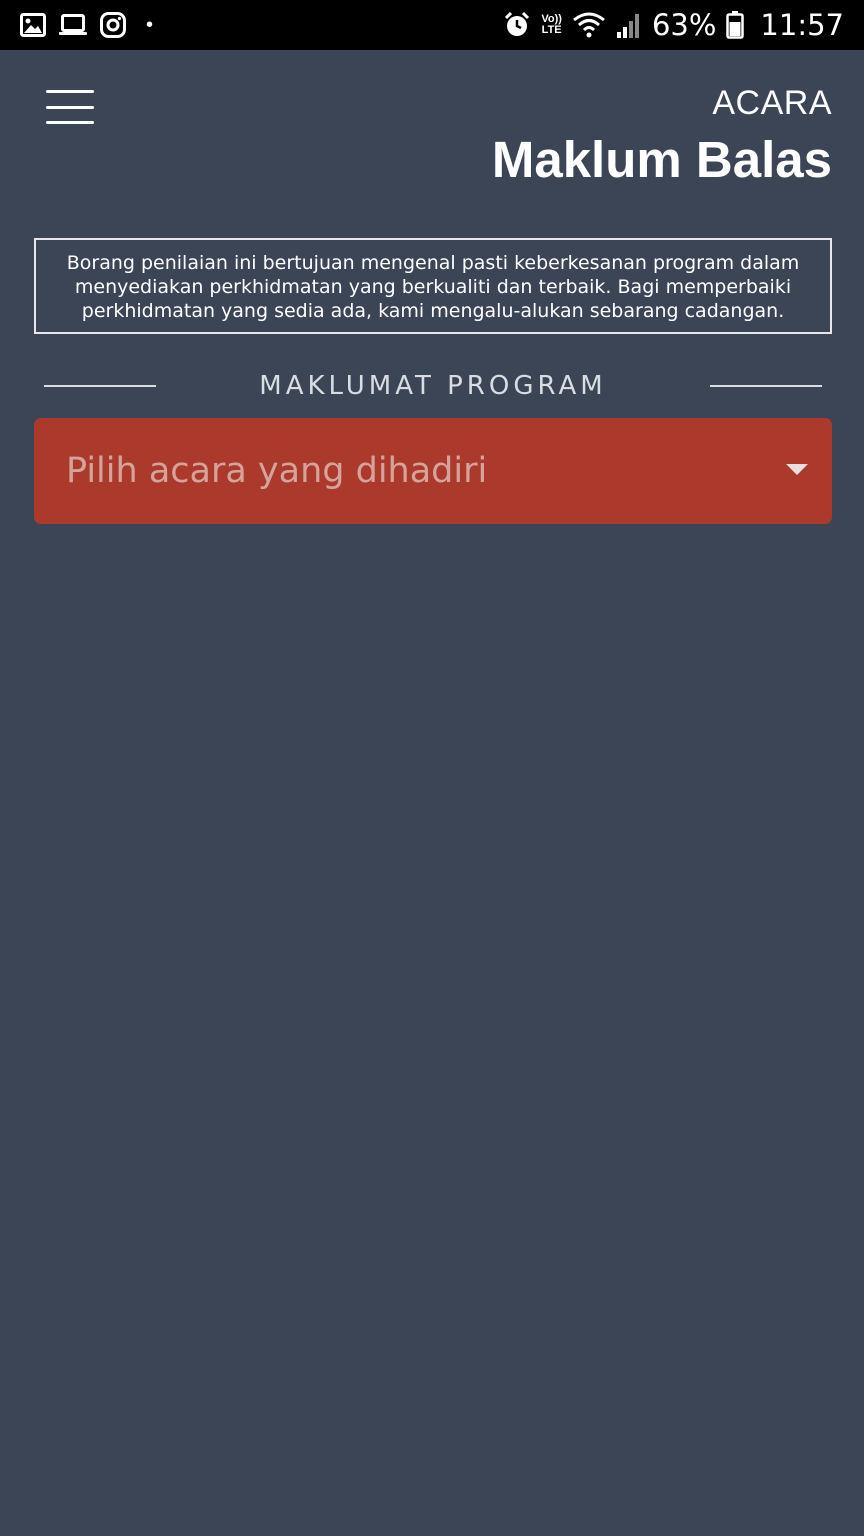  What do you see at coordinates (113, 25) in the screenshot?
I see `instagram-icon` at bounding box center [113, 25].